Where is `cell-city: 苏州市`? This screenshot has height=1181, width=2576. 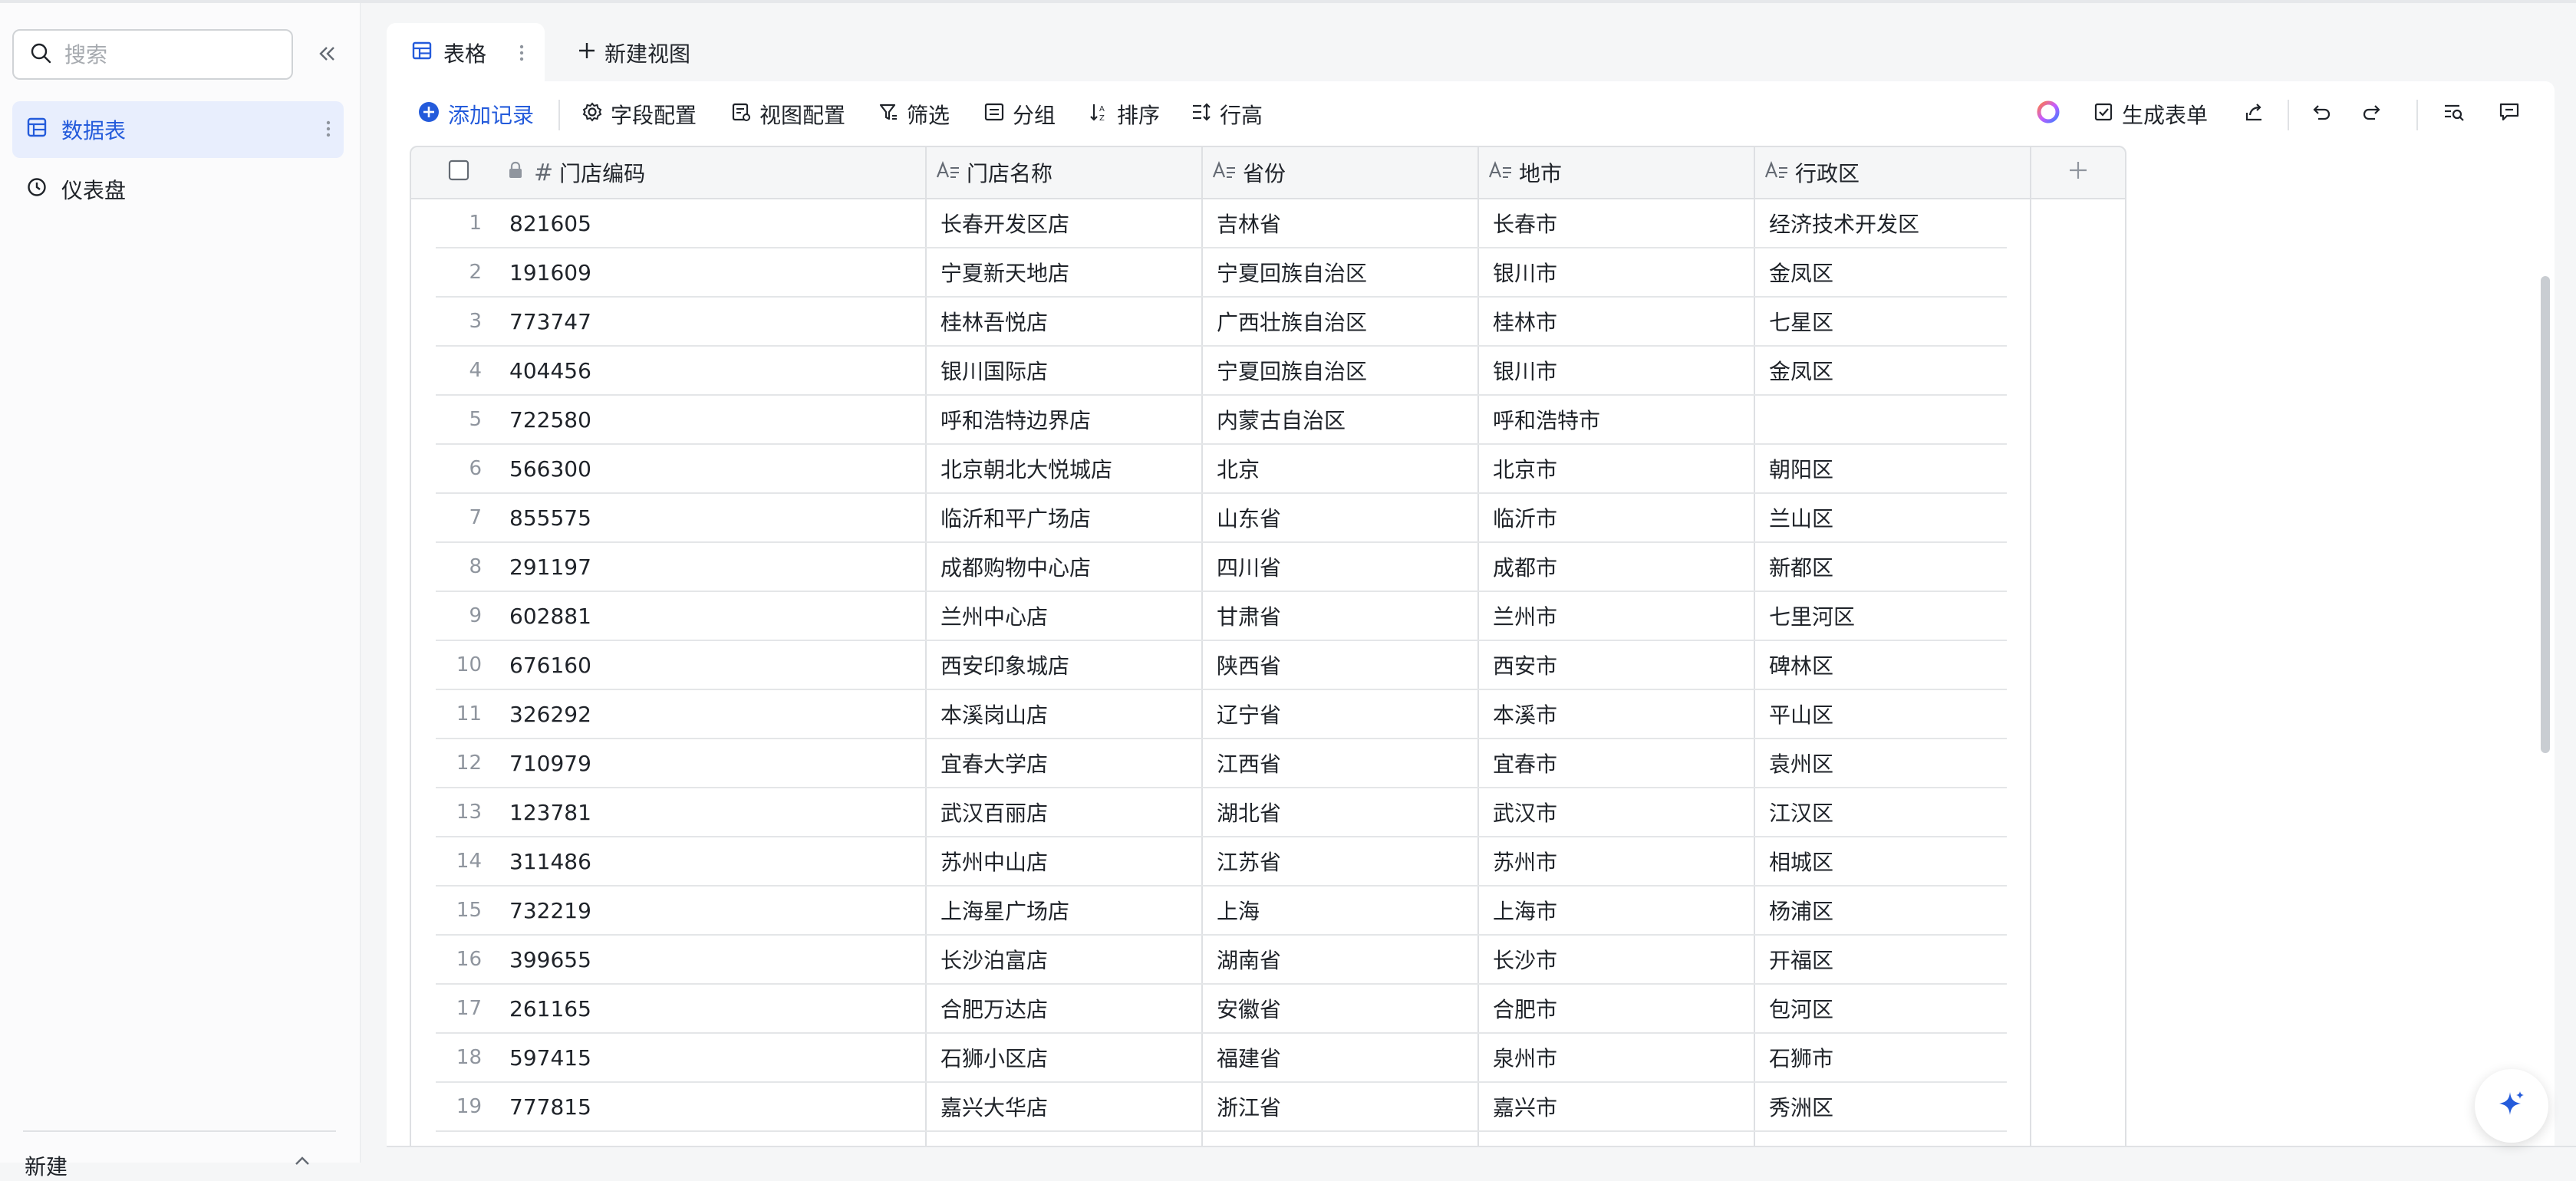 cell-city: 苏州市 is located at coordinates (1525, 861).